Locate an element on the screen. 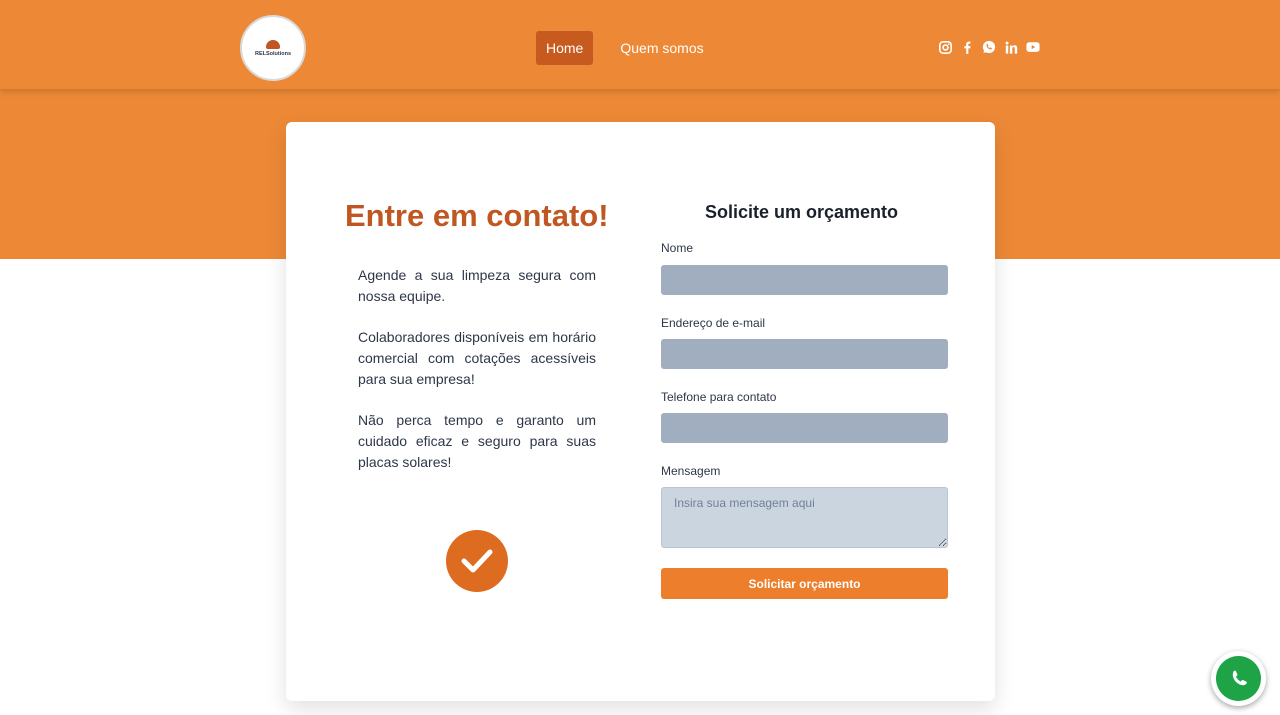 The width and height of the screenshot is (1280, 715). whatsapp-float-button is located at coordinates (1238, 678).